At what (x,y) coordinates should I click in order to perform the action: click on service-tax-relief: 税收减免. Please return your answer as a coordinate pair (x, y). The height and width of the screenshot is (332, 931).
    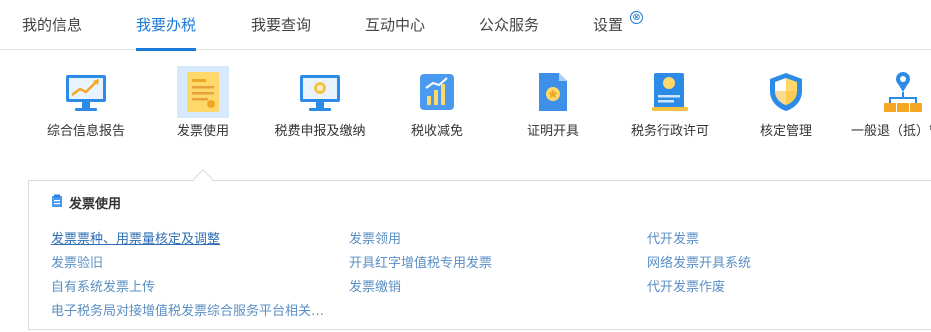
    Looking at the image, I should click on (437, 103).